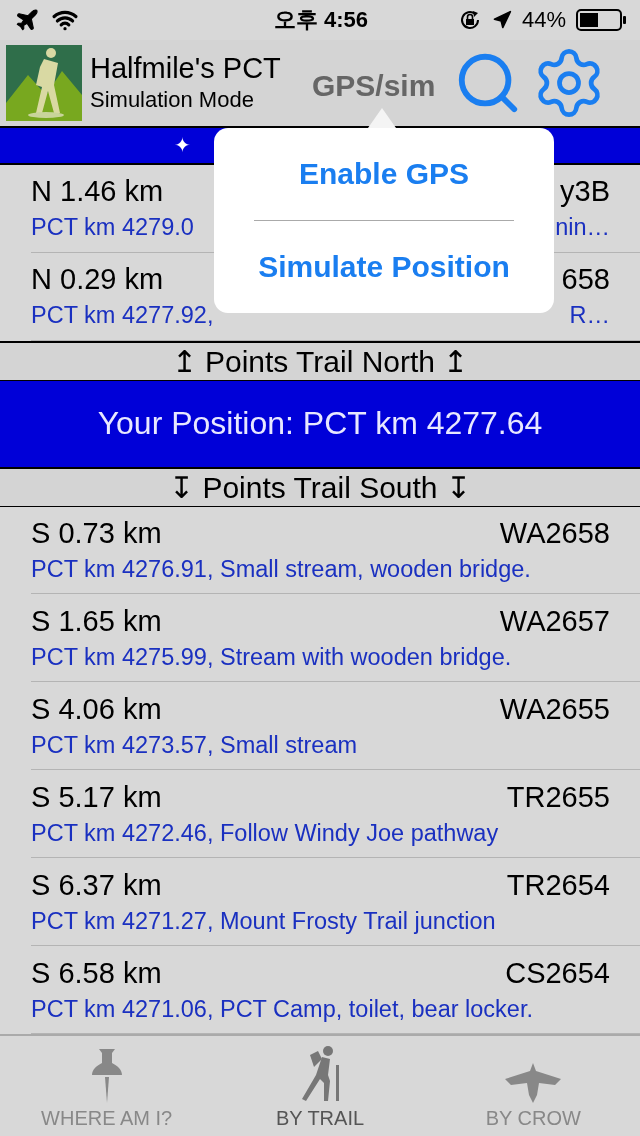 This screenshot has width=640, height=1136. I want to click on waypoint-description: PCT km 4271.27, Mount Frosty Trail junction, so click(263, 921).